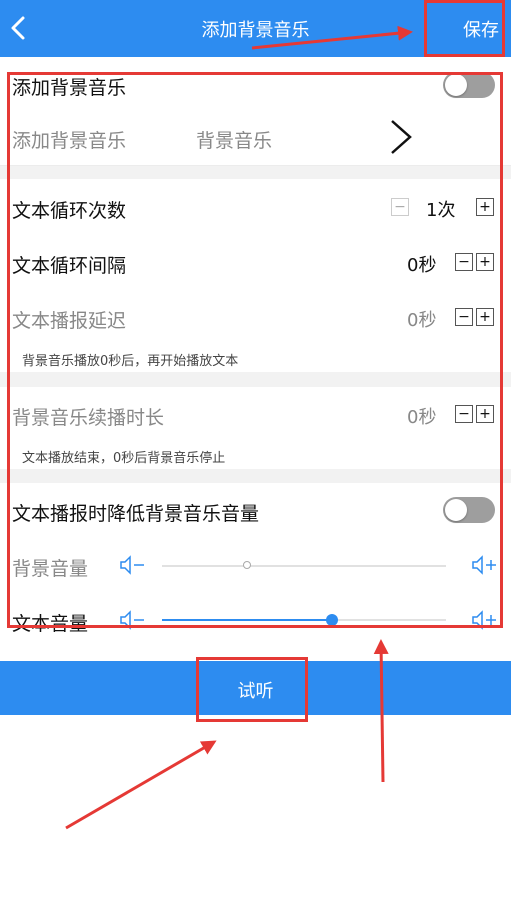 The image size is (511, 897). What do you see at coordinates (422, 417) in the screenshot?
I see `continue-value: 0秒` at bounding box center [422, 417].